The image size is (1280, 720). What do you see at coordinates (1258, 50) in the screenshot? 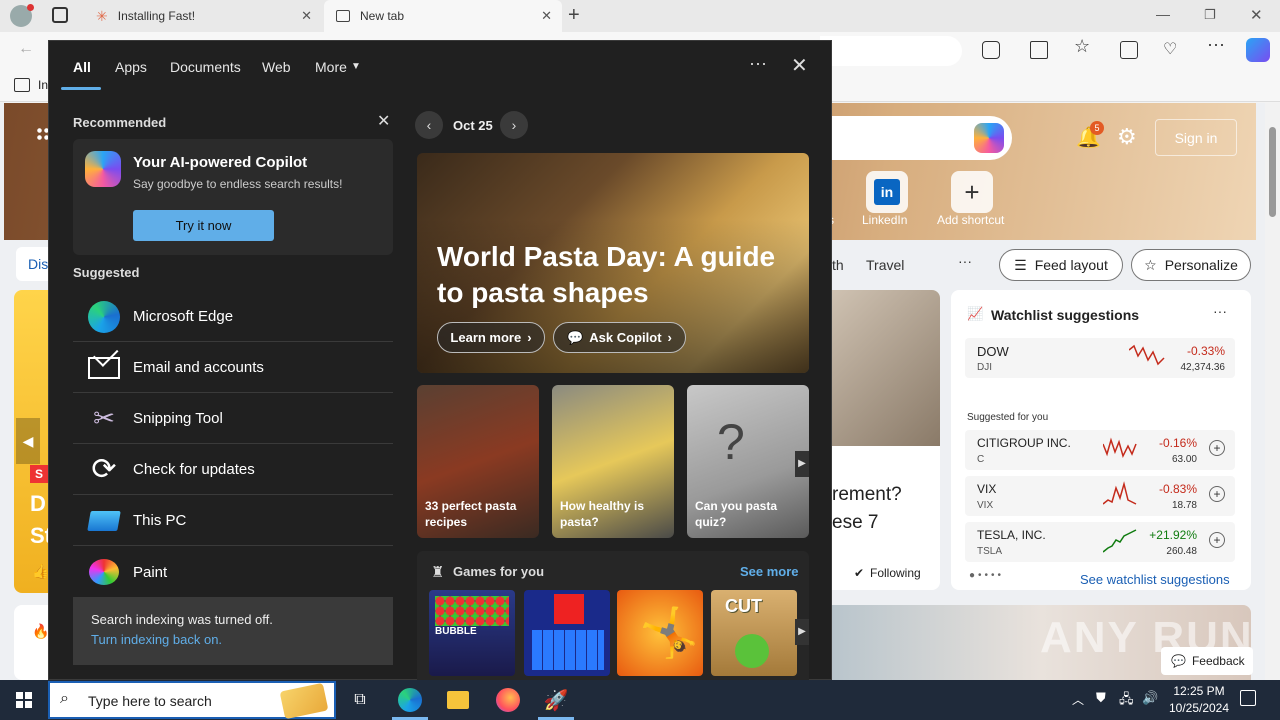
I see `copilot-icon` at bounding box center [1258, 50].